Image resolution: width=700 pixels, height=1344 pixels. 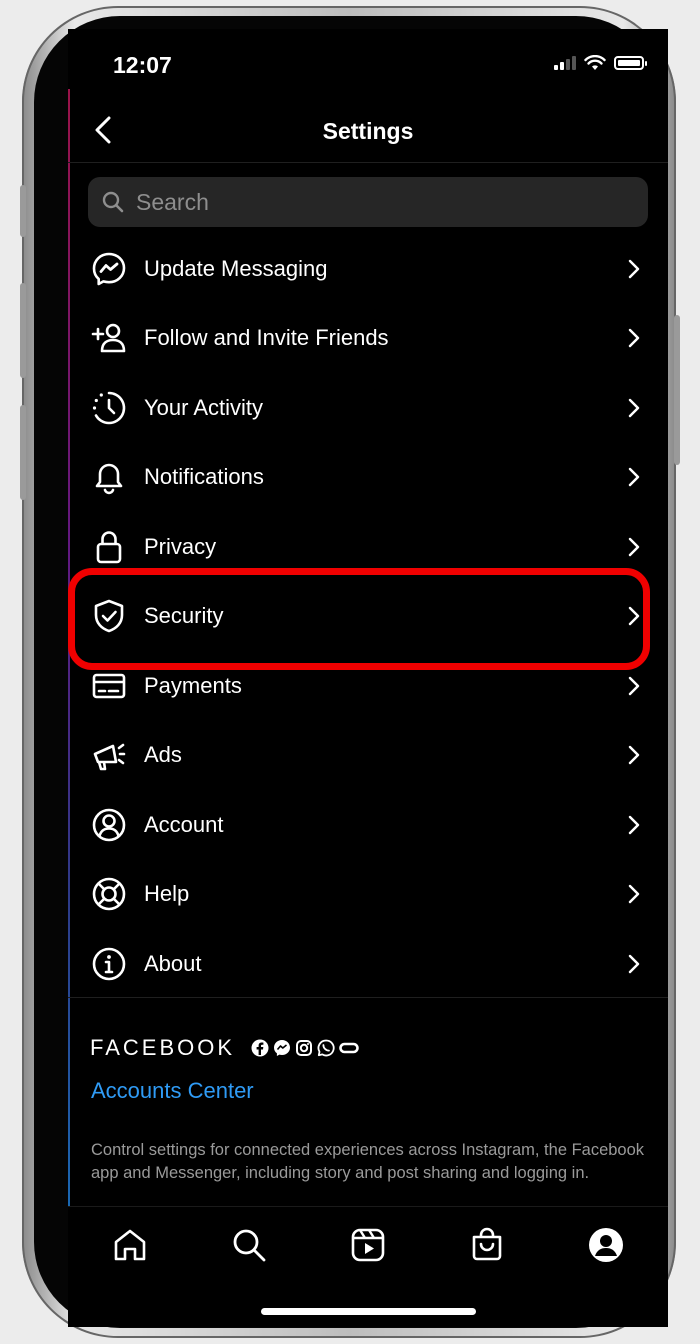 What do you see at coordinates (368, 825) in the screenshot?
I see `menu-item-account: Account` at bounding box center [368, 825].